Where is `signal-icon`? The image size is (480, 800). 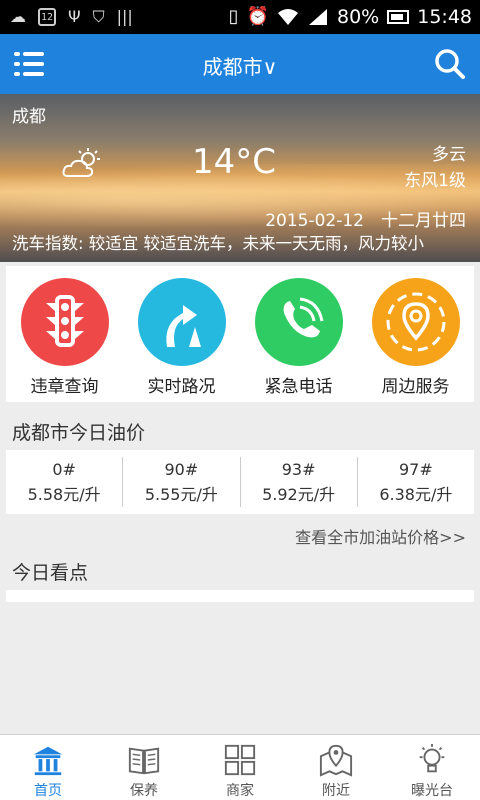 signal-icon is located at coordinates (318, 17).